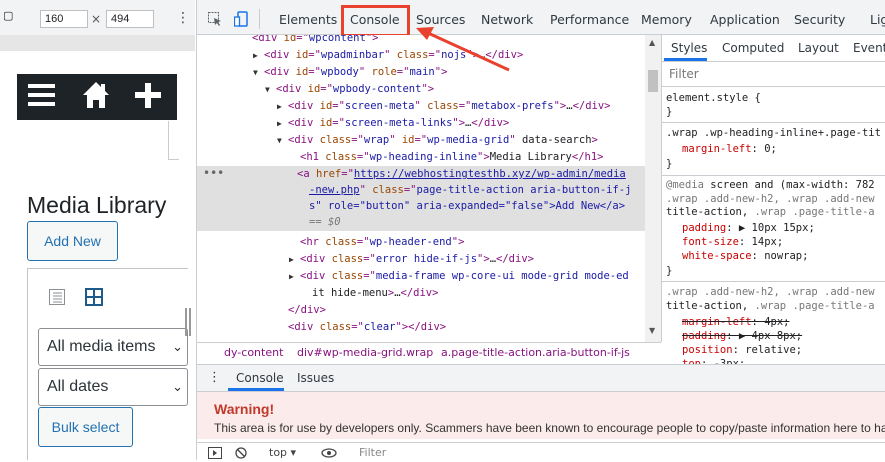 The width and height of the screenshot is (885, 462). I want to click on dom-node-text: </div>, so click(307, 310).